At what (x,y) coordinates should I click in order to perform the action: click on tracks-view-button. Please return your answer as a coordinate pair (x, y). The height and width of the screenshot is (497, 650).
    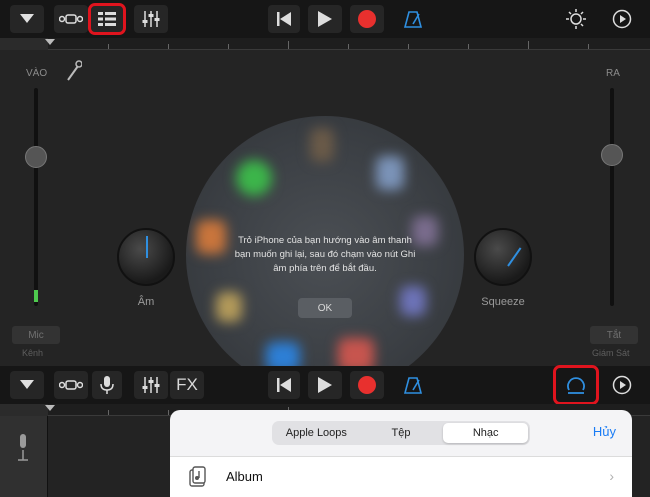
    Looking at the image, I should click on (107, 19).